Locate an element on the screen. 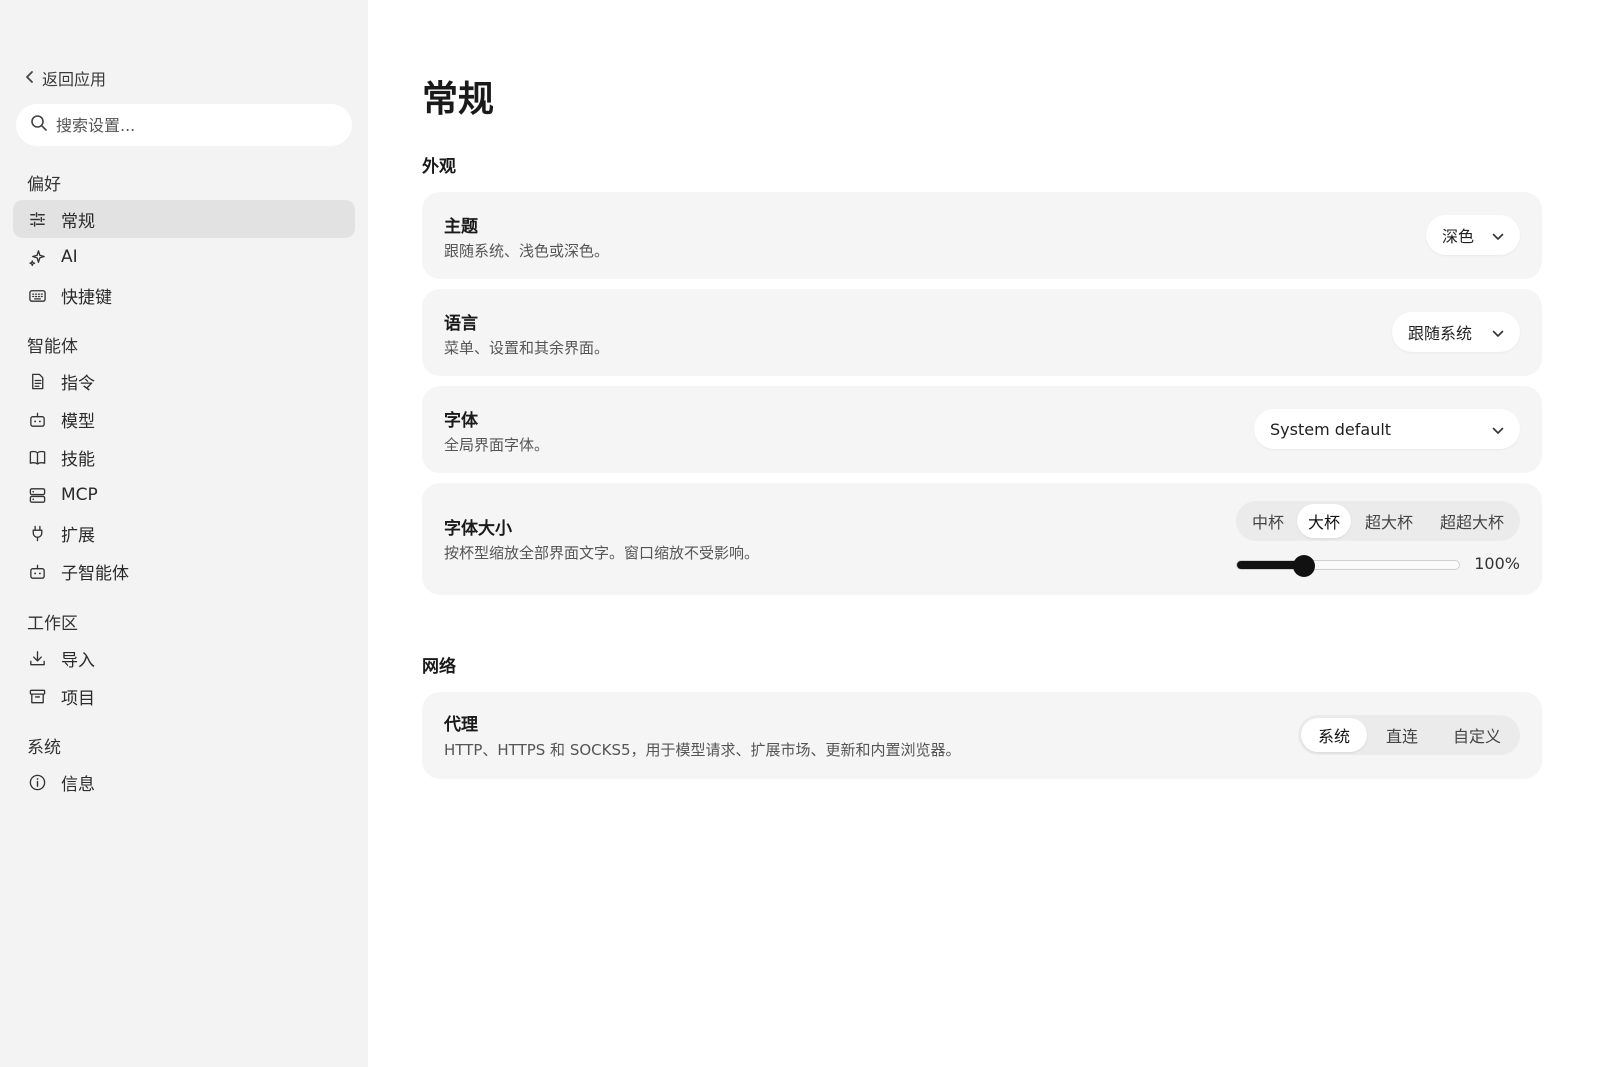  server-icon is located at coordinates (37, 495).